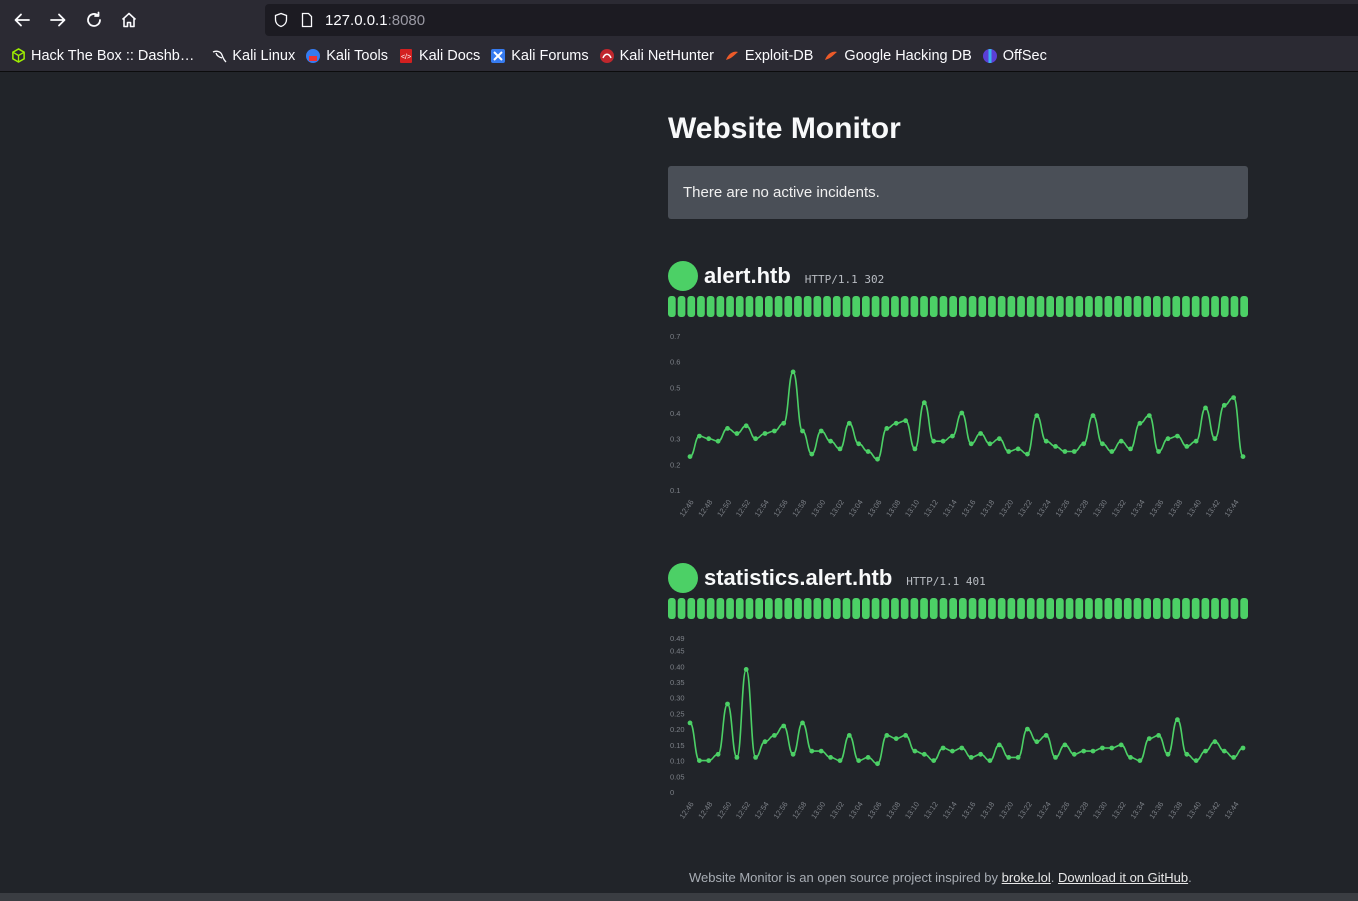  Describe the element at coordinates (1026, 877) in the screenshot. I see `broke-lol-link: broke.lol` at that location.